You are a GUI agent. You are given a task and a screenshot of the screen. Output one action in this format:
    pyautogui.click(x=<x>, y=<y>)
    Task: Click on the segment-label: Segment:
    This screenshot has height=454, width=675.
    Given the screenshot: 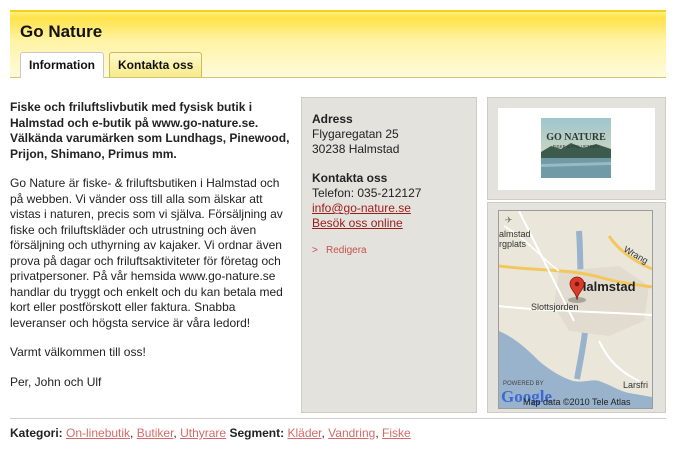 What is the action you would take?
    pyautogui.click(x=257, y=433)
    